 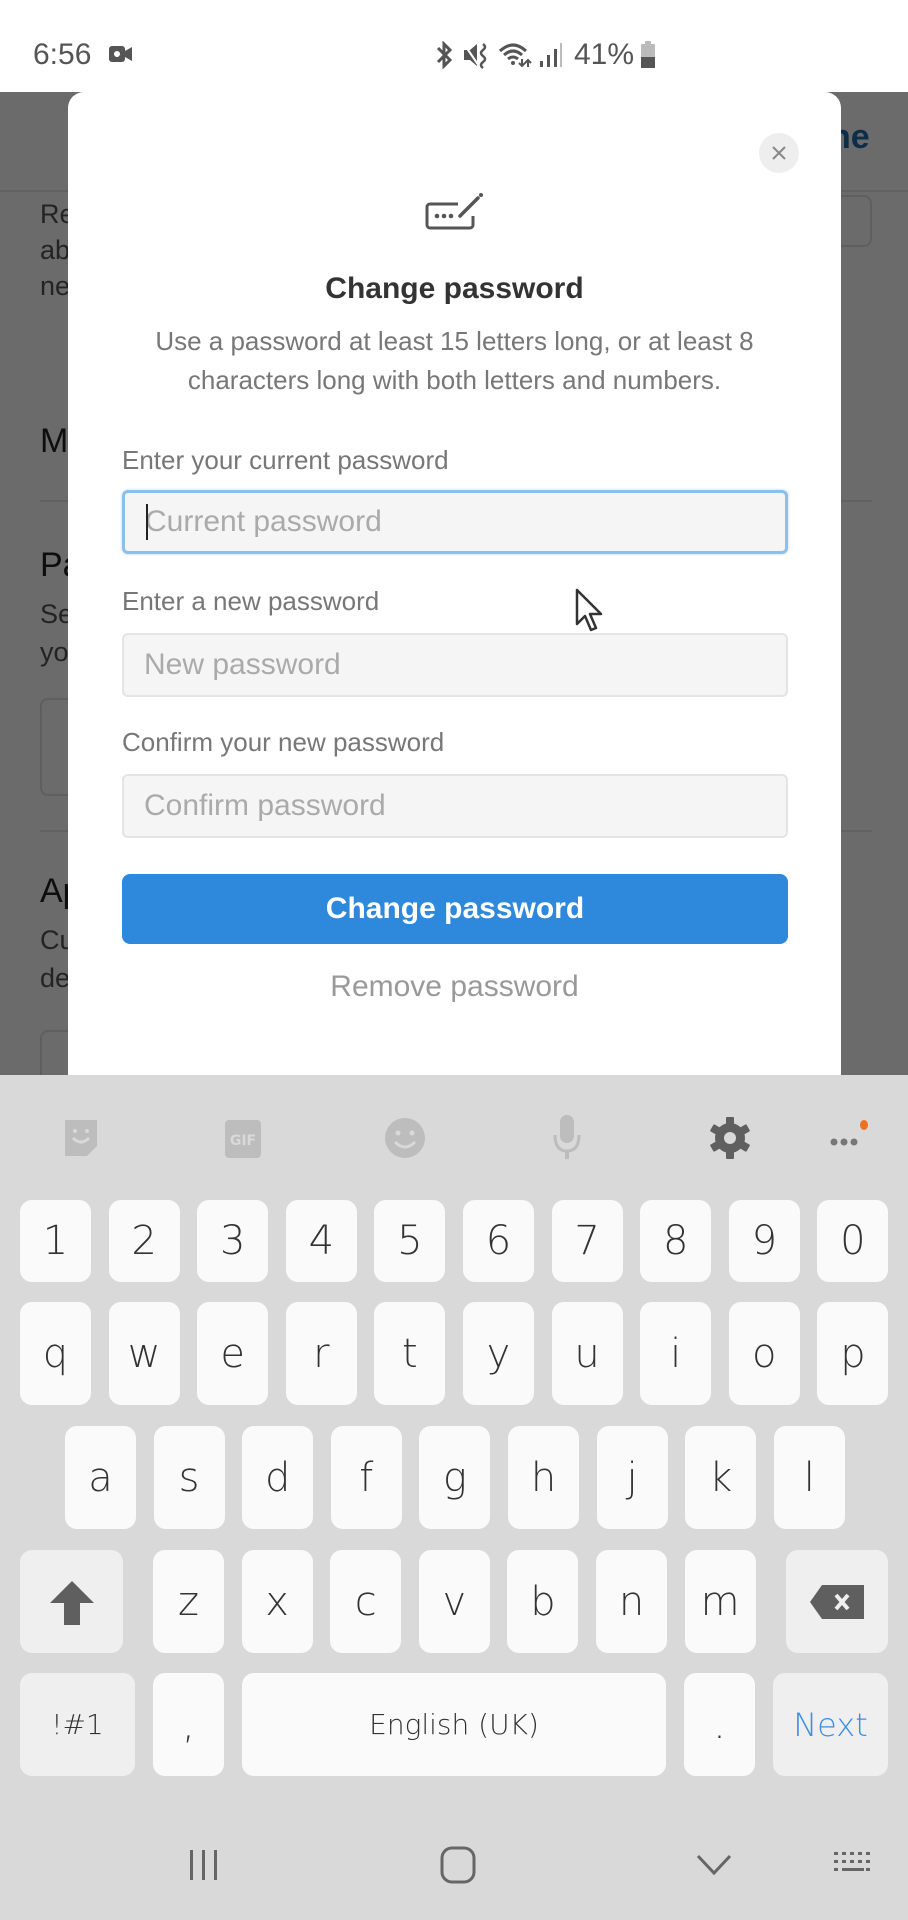 I want to click on key-a: a, so click(x=100, y=1477).